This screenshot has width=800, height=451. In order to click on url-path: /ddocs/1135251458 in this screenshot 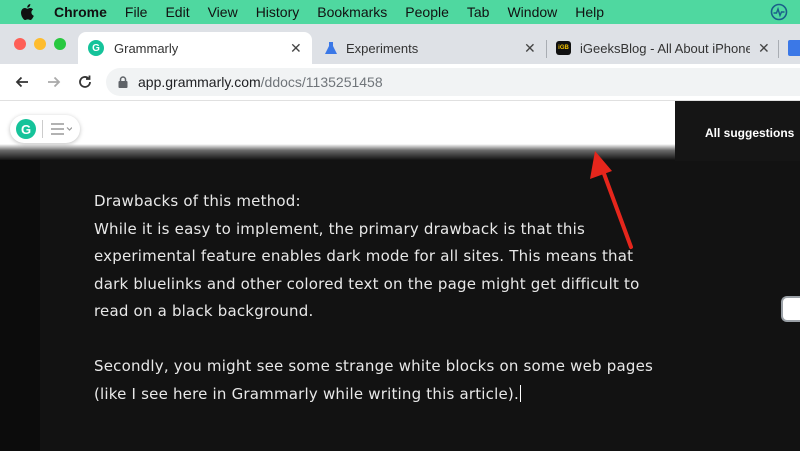, I will do `click(321, 82)`.